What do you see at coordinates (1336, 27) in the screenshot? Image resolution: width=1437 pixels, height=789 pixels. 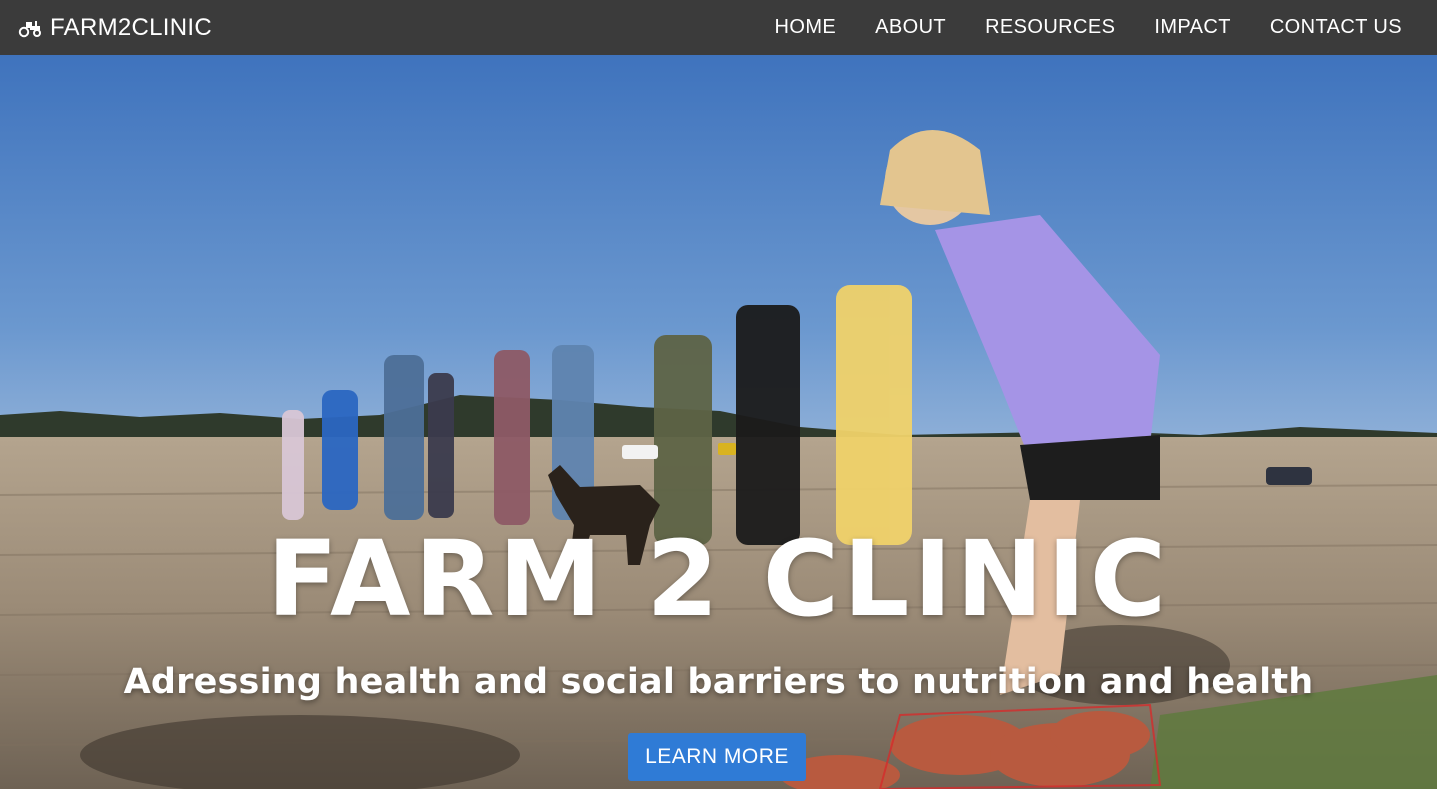 I see `nav-link-contact-us: CONTACT US` at bounding box center [1336, 27].